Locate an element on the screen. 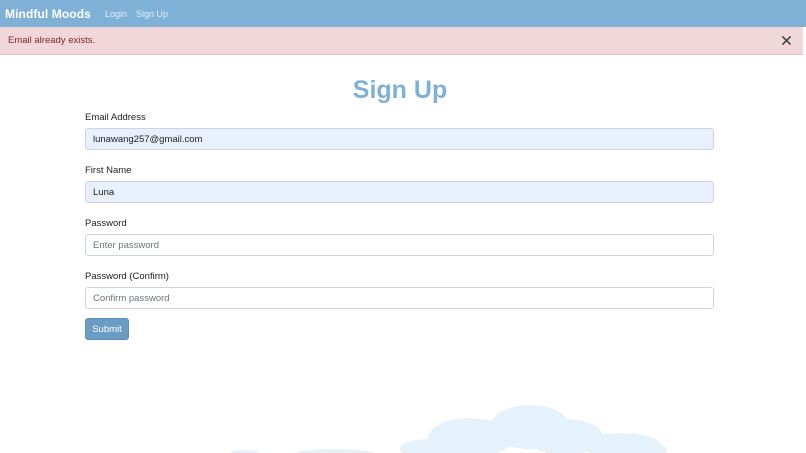 Image resolution: width=806 pixels, height=453 pixels. page-title: Sign Up is located at coordinates (400, 90).